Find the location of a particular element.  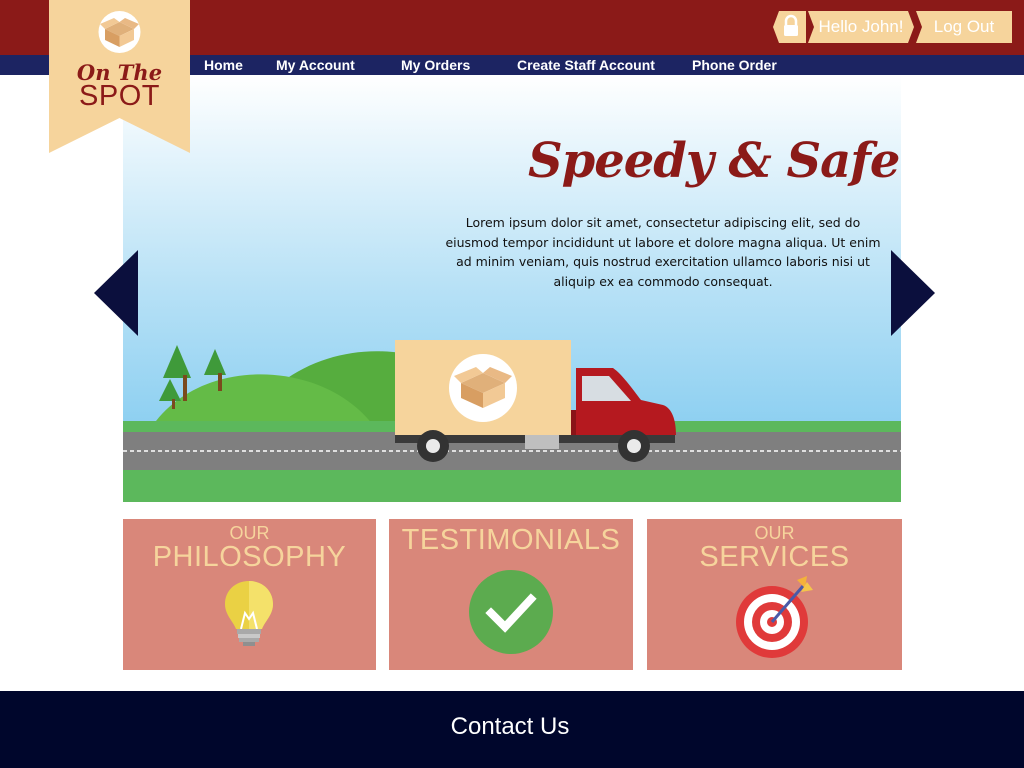

card-testimonials: TESTIMONIALS is located at coordinates (511, 594).